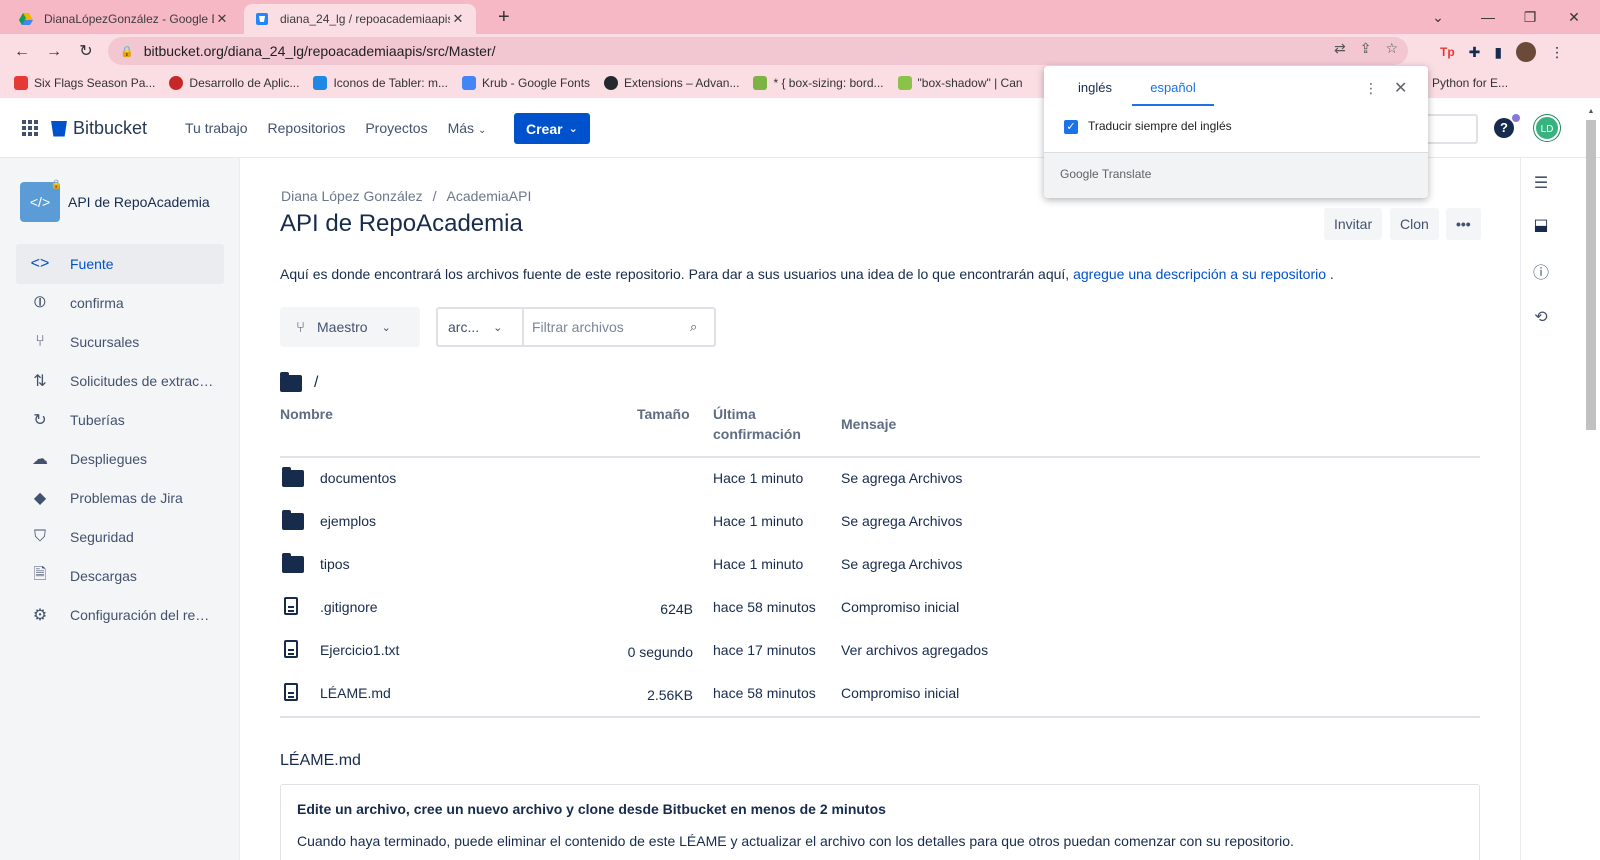  Describe the element at coordinates (120, 498) in the screenshot. I see `sidebar-item-jira: ◆ Problemas de Jira` at that location.